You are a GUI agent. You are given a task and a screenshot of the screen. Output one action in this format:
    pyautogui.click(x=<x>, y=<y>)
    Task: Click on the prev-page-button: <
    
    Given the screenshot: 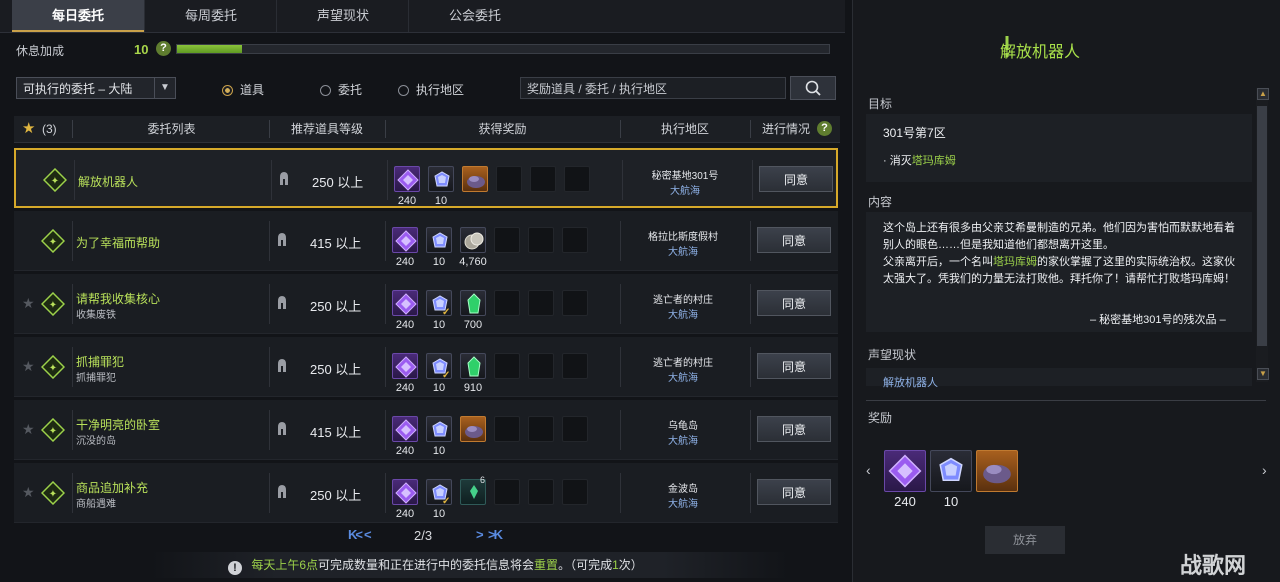 What is the action you would take?
    pyautogui.click(x=367, y=534)
    